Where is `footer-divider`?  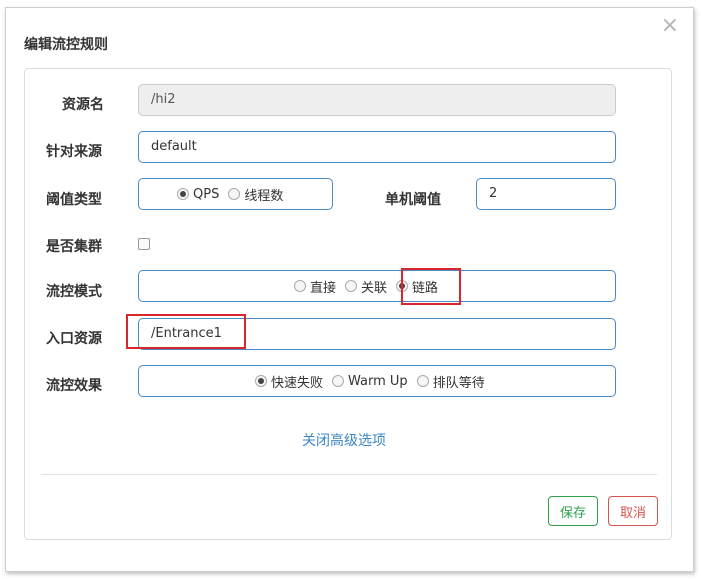 footer-divider is located at coordinates (349, 474).